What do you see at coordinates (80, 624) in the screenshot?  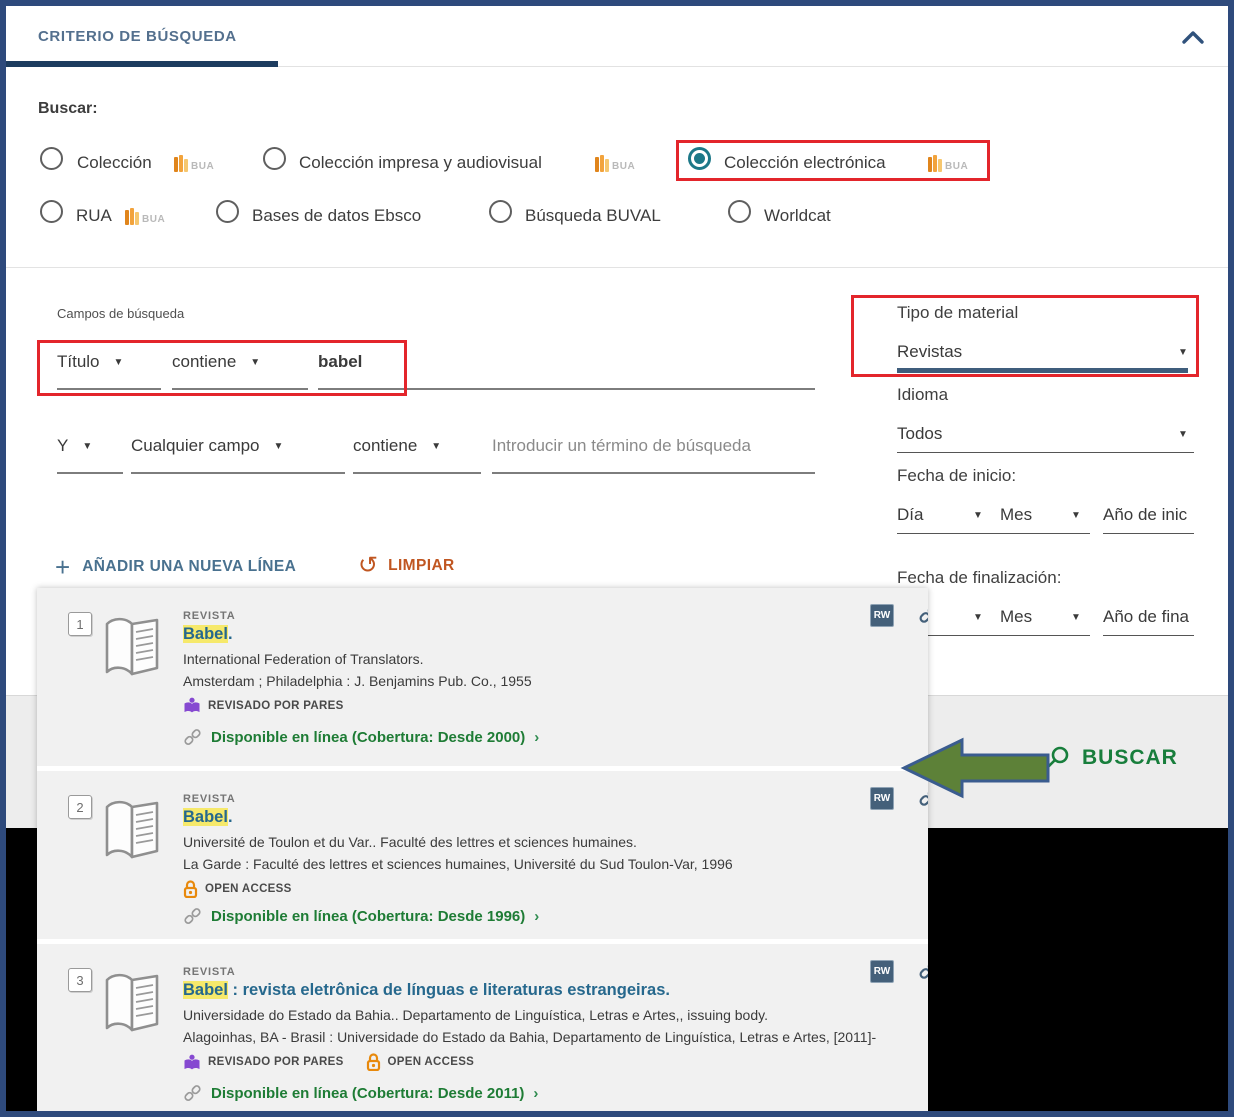 I see `result-number-badge: 1` at bounding box center [80, 624].